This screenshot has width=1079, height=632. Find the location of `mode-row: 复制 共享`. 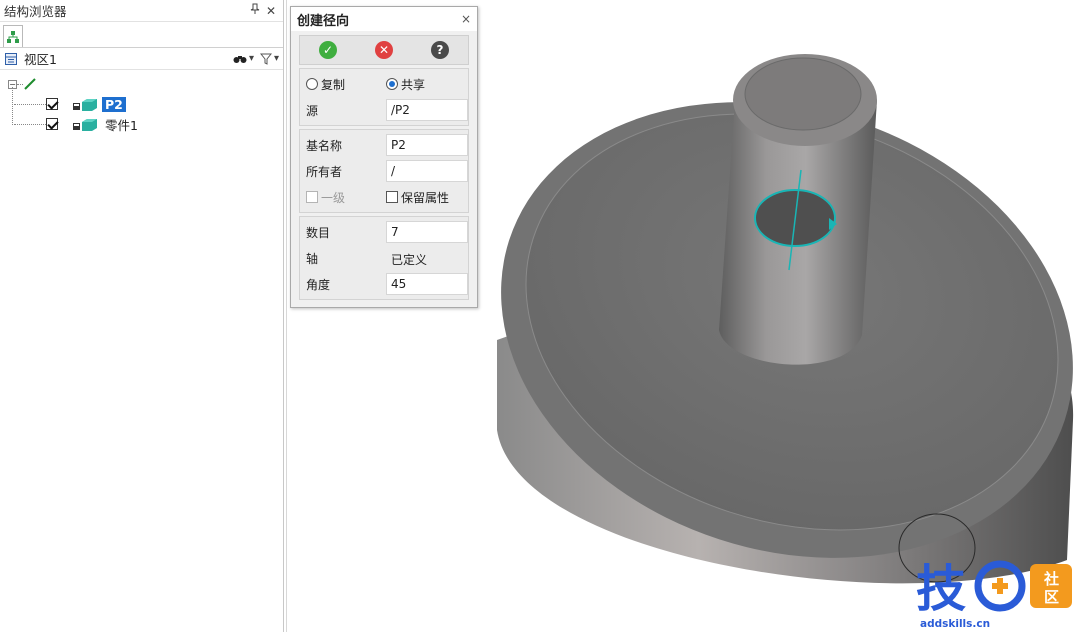

mode-row: 复制 共享 is located at coordinates (384, 84).